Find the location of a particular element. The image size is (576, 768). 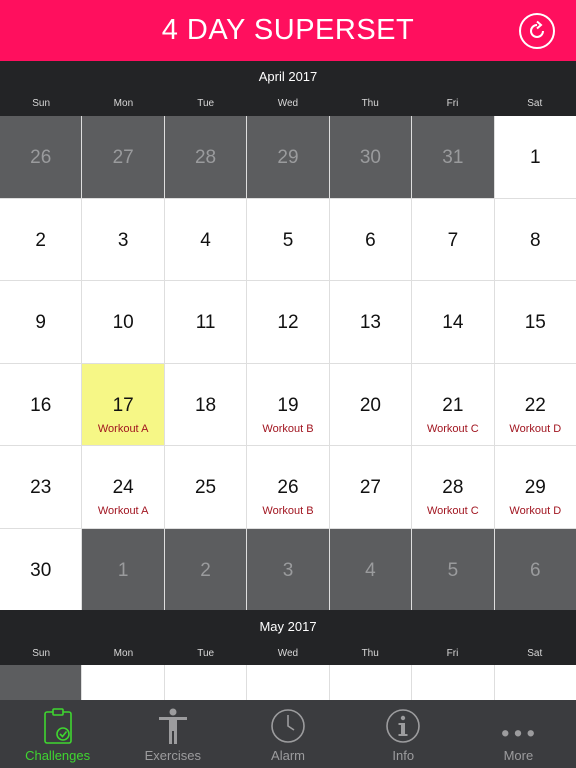

day-number: 21 is located at coordinates (453, 405).